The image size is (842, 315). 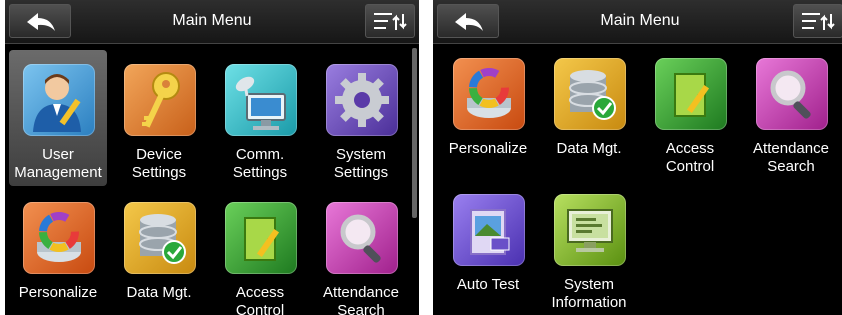 I want to click on menu-item-device-settings: Device Settings, so click(x=159, y=118).